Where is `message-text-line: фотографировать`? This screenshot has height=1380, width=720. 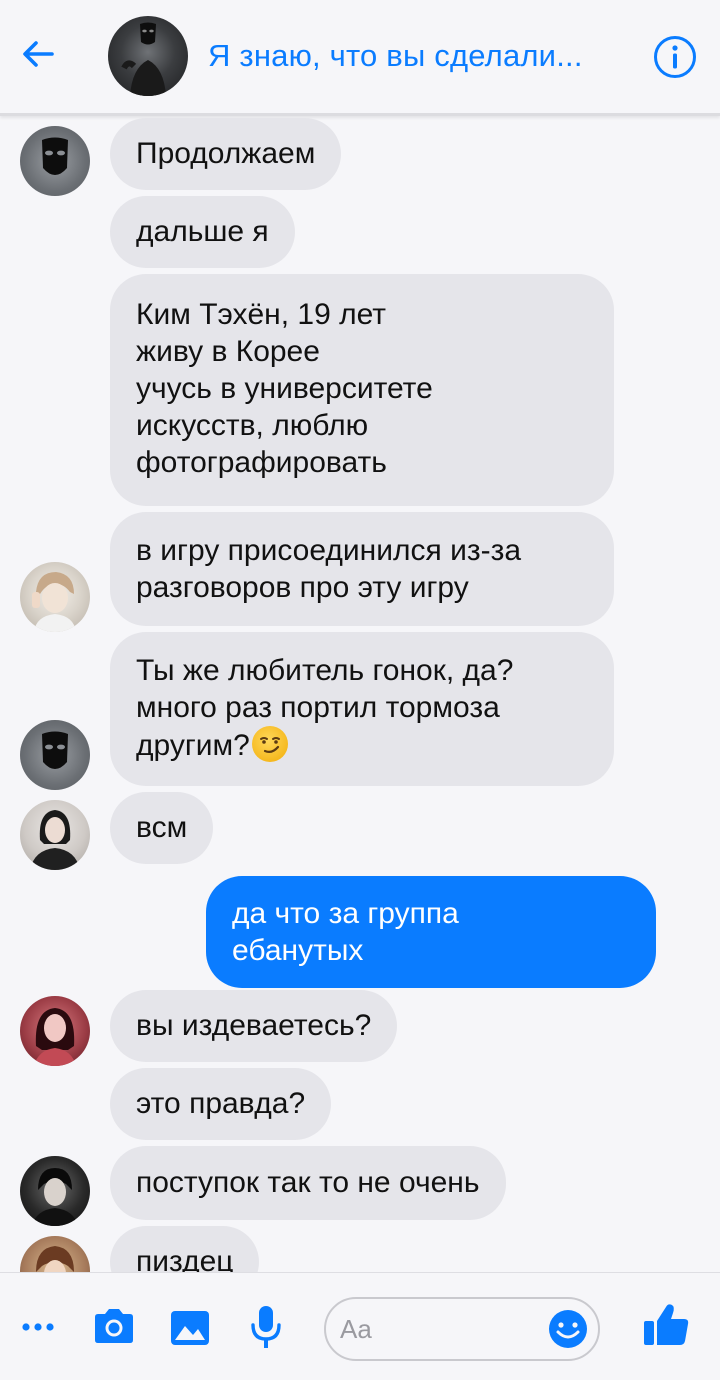
message-text-line: фотографировать is located at coordinates (261, 462).